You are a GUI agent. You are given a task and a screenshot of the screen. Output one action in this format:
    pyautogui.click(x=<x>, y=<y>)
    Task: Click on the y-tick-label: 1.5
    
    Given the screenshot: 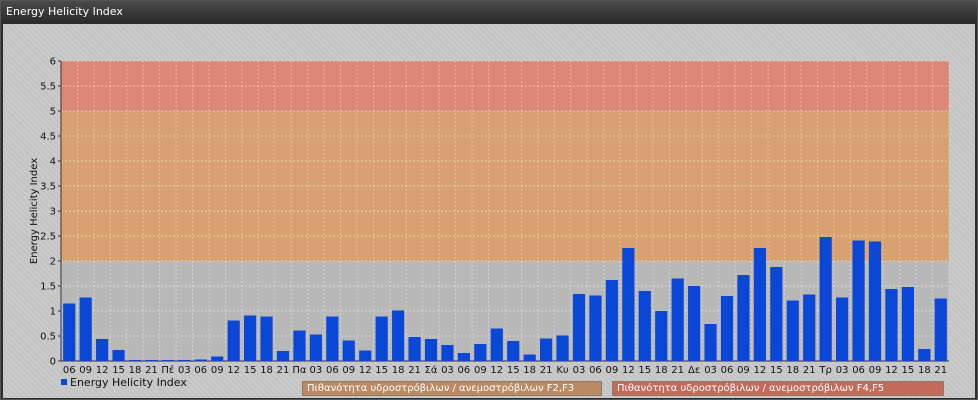 What is the action you would take?
    pyautogui.click(x=48, y=287)
    